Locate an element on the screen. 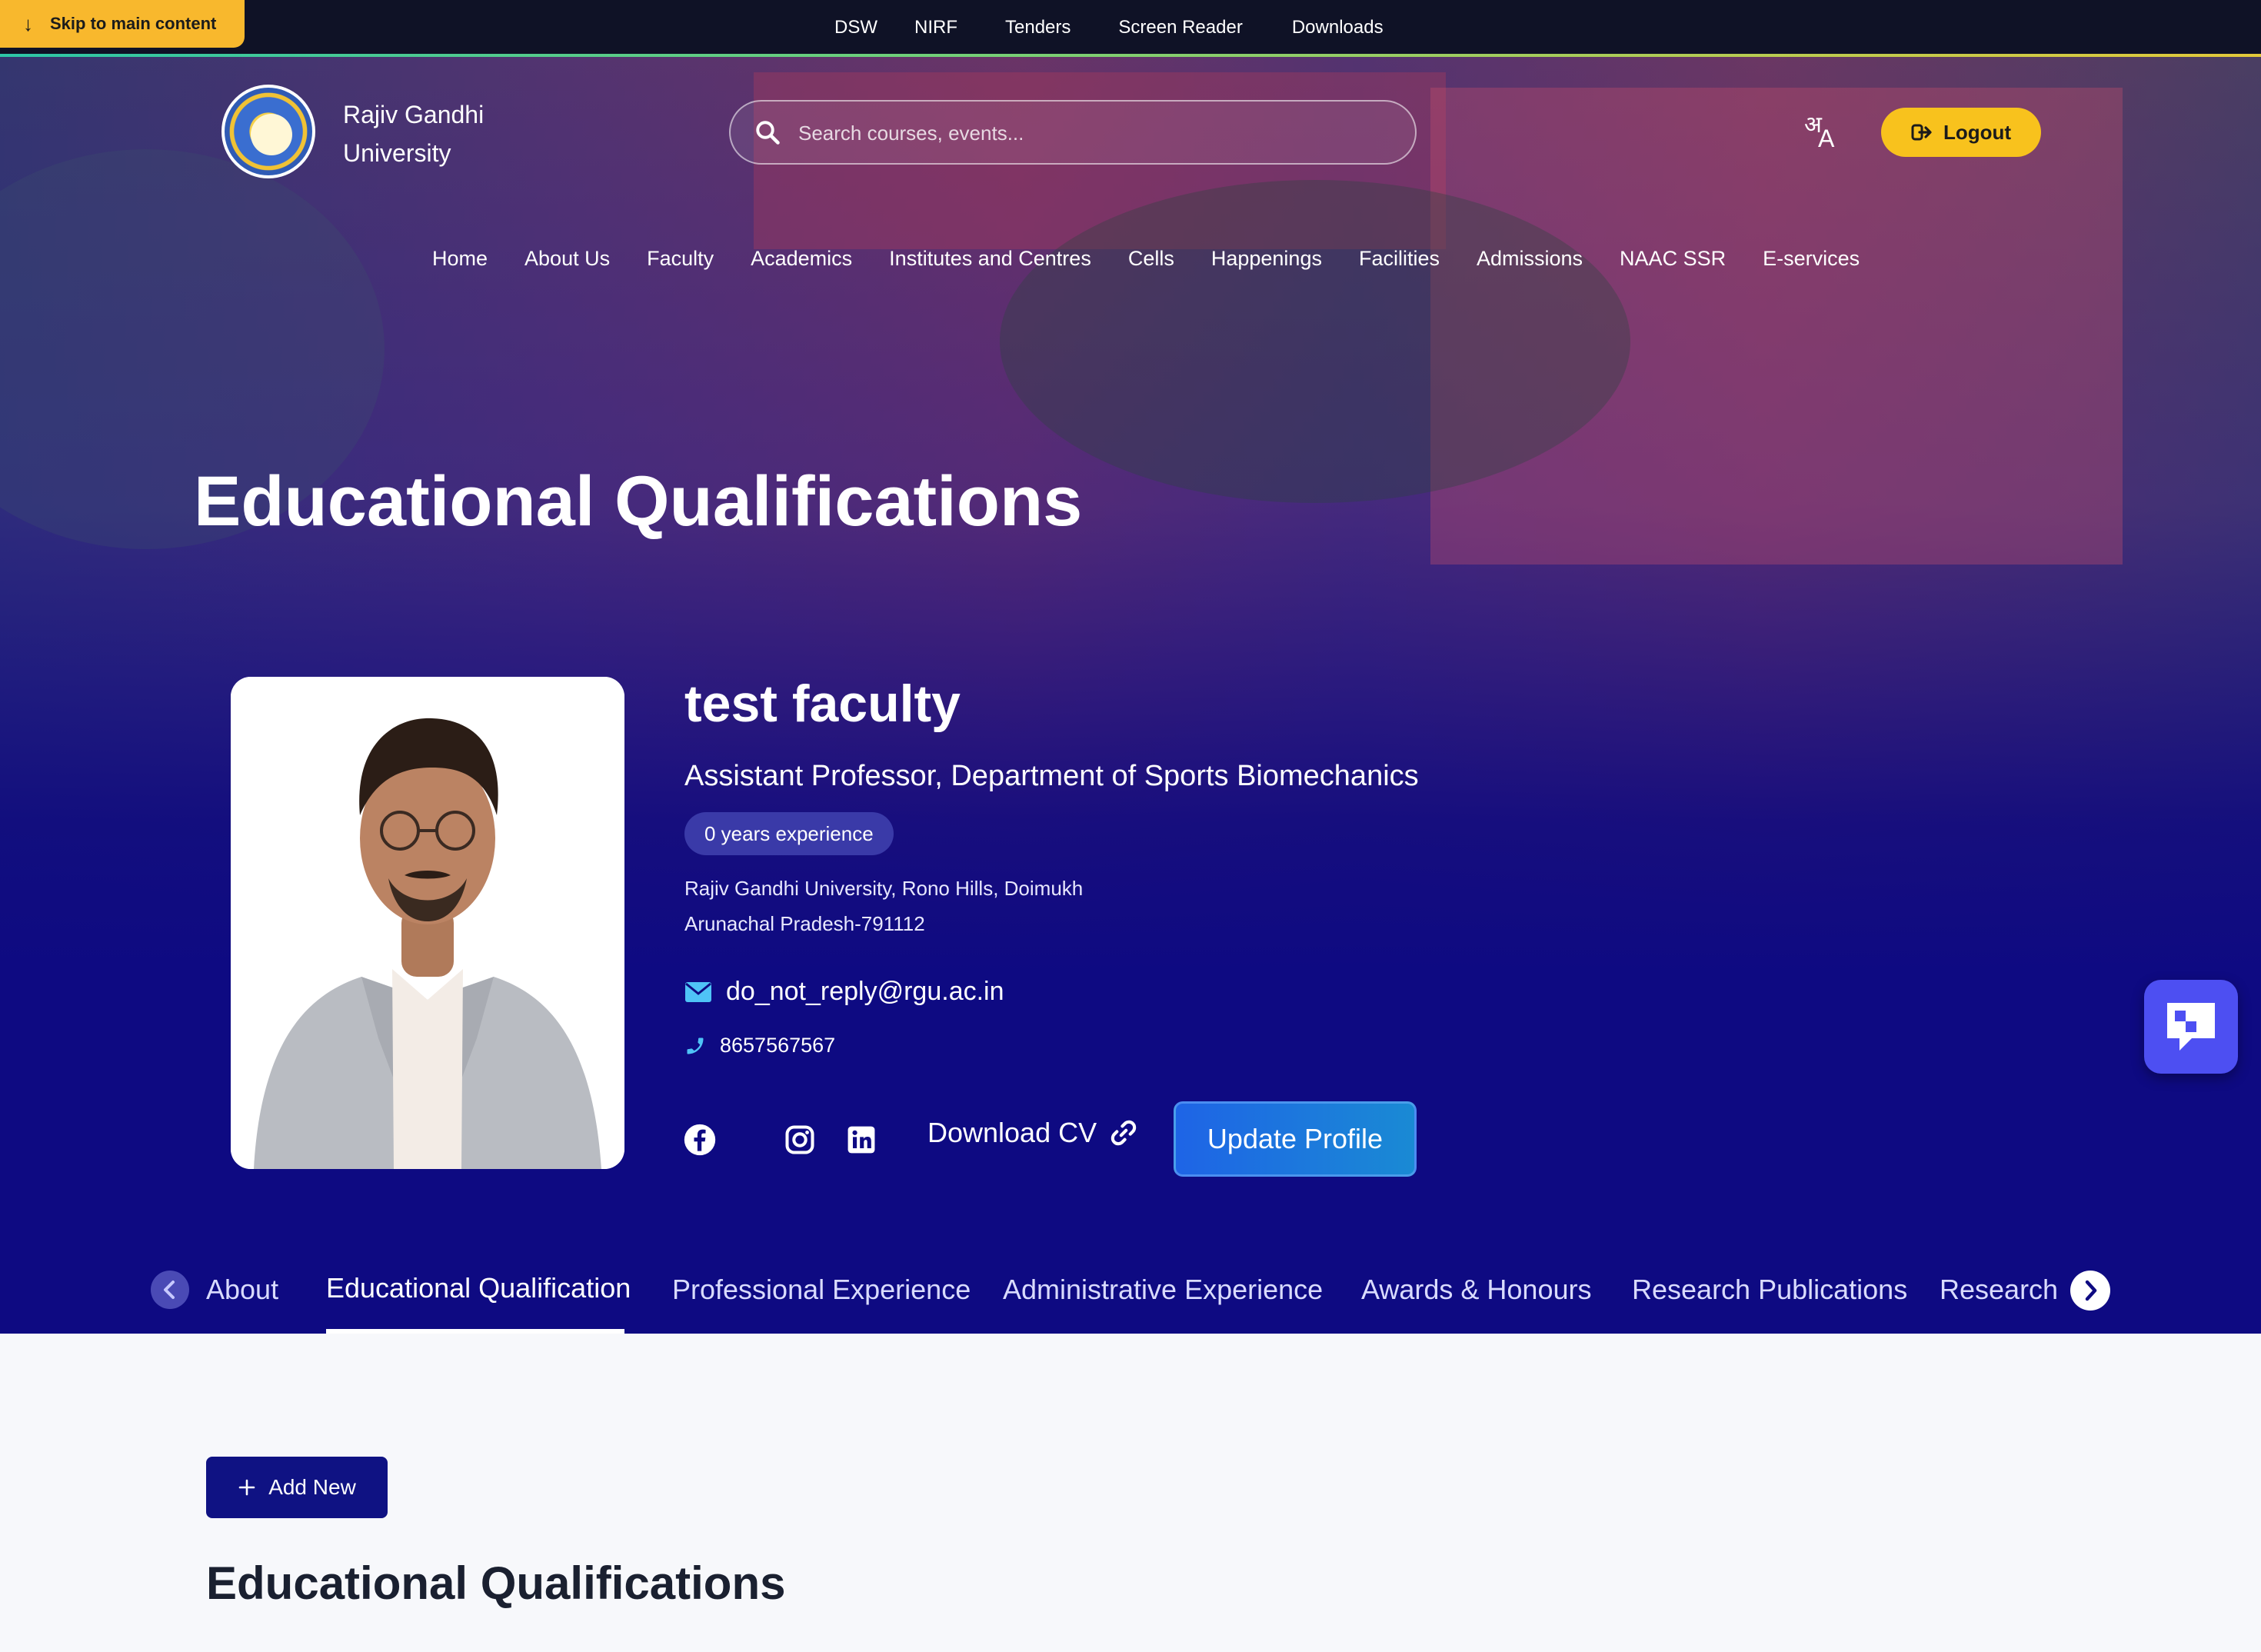 The image size is (2261, 1652). brand-line-1: Rajiv Gandhi is located at coordinates (414, 115).